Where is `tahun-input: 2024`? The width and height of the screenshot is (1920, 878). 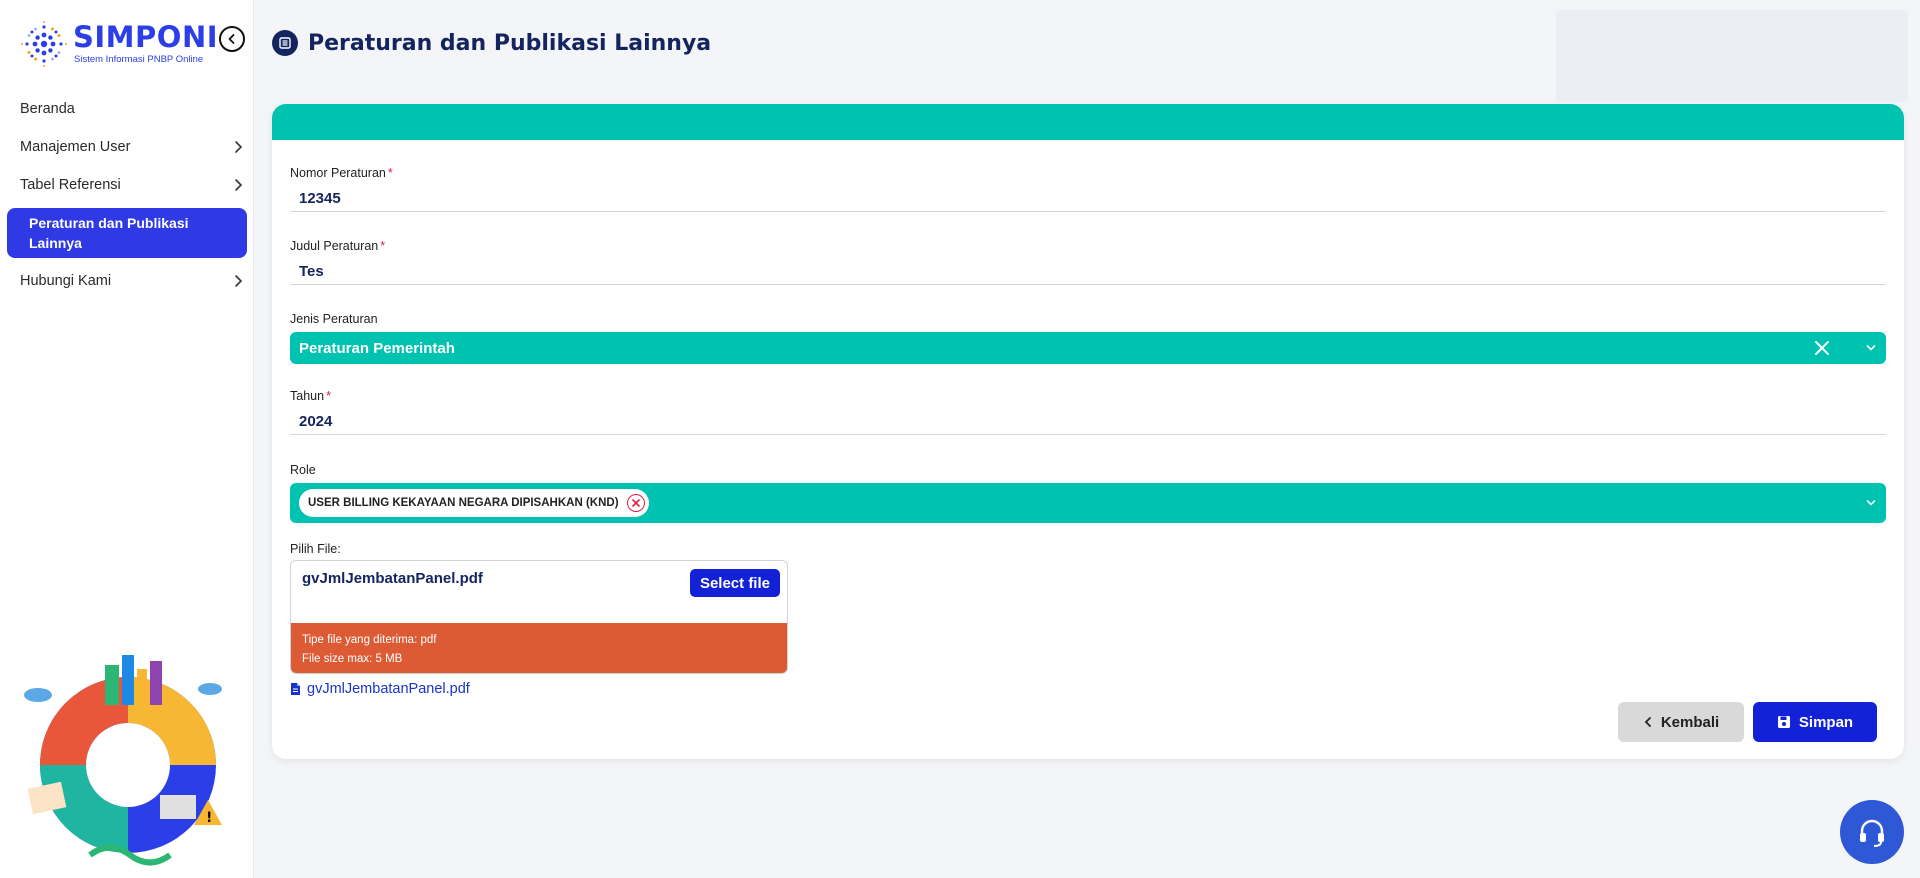 tahun-input: 2024 is located at coordinates (1088, 422).